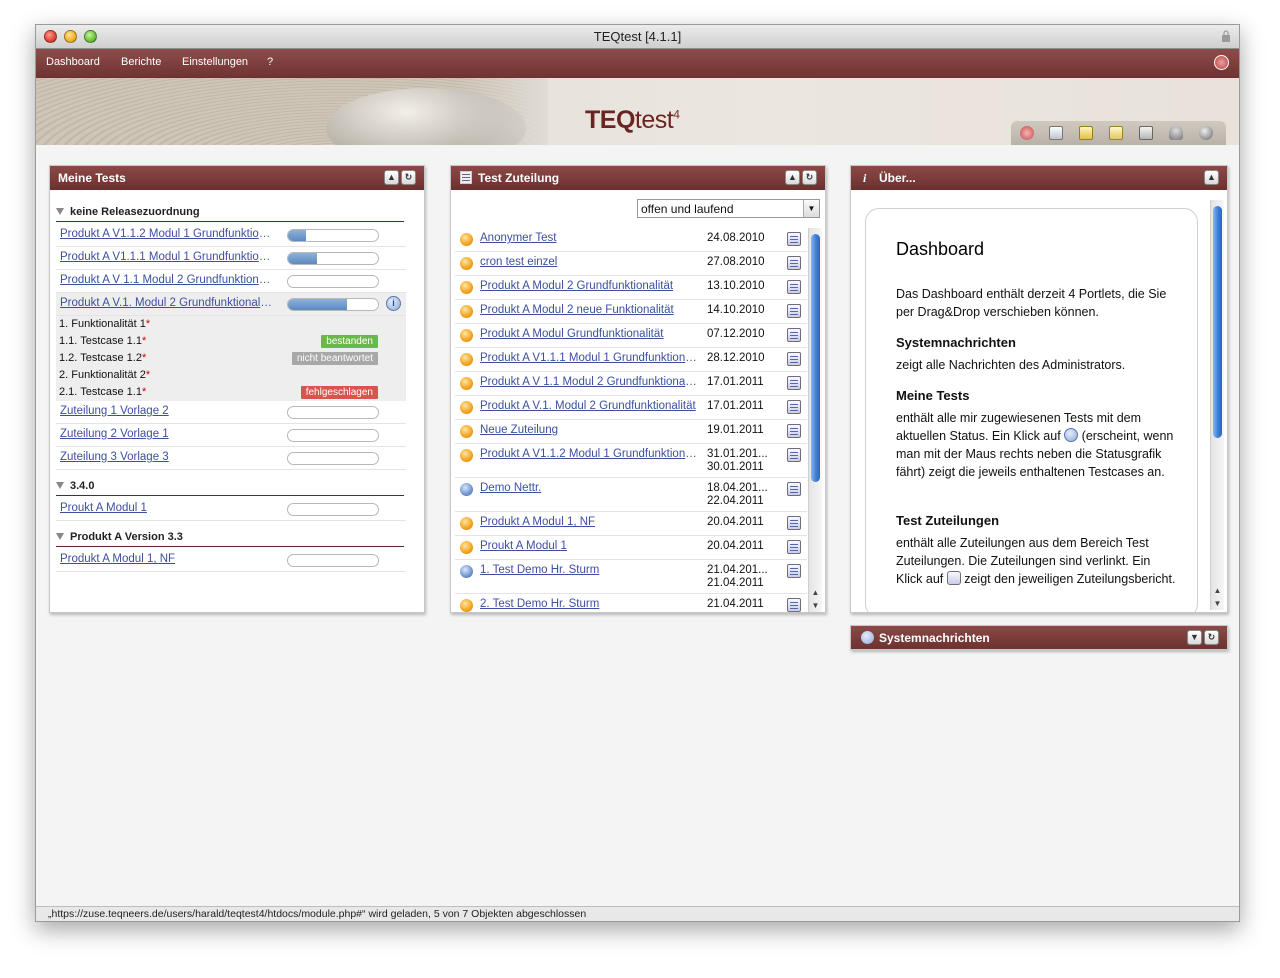 This screenshot has height=978, width=1280. I want to click on zuteilung-link: Proukt A Modul 1, so click(588, 546).